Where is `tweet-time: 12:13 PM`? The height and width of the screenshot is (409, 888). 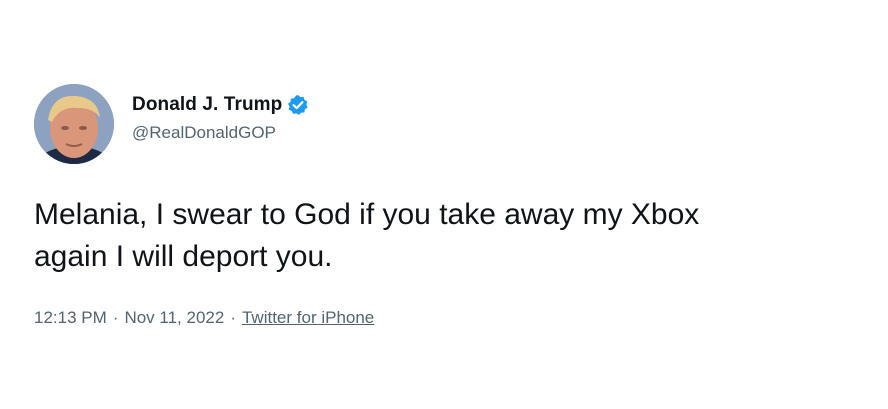 tweet-time: 12:13 PM is located at coordinates (70, 318).